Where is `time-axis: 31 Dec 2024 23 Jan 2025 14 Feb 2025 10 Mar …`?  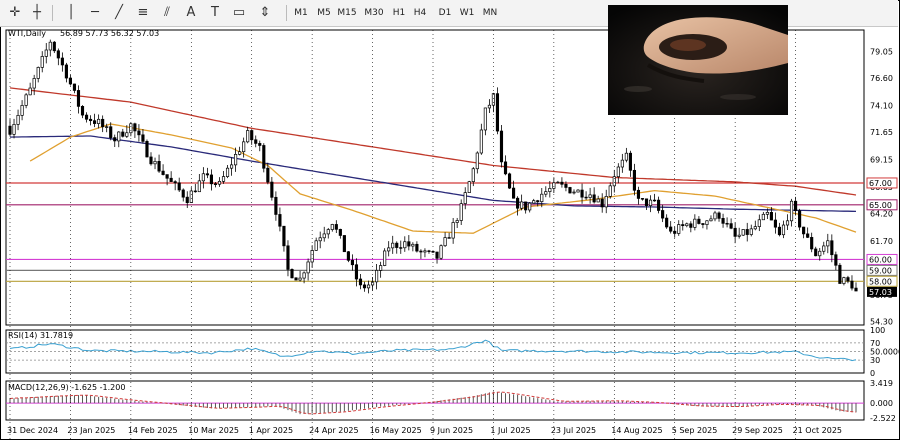
time-axis: 31 Dec 2024 23 Jan 2025 14 Feb 2025 10 Mar … is located at coordinates (424, 430).